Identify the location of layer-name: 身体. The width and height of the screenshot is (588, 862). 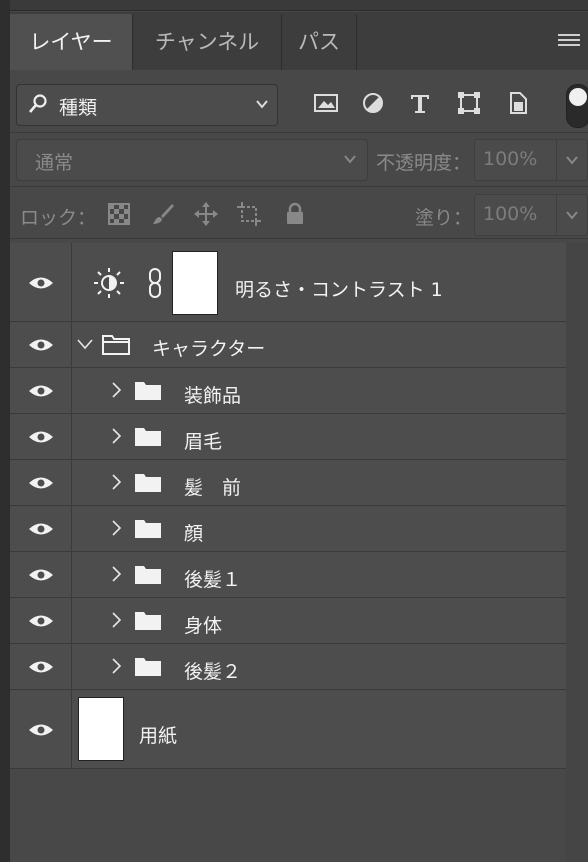
(203, 624).